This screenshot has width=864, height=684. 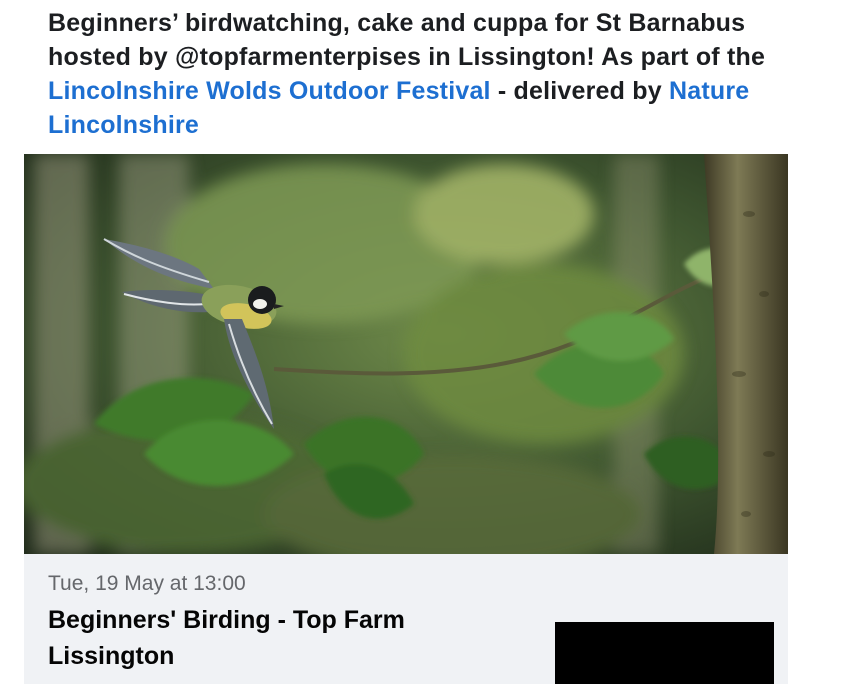 What do you see at coordinates (579, 91) in the screenshot?
I see `post-text-part2: - delivered by` at bounding box center [579, 91].